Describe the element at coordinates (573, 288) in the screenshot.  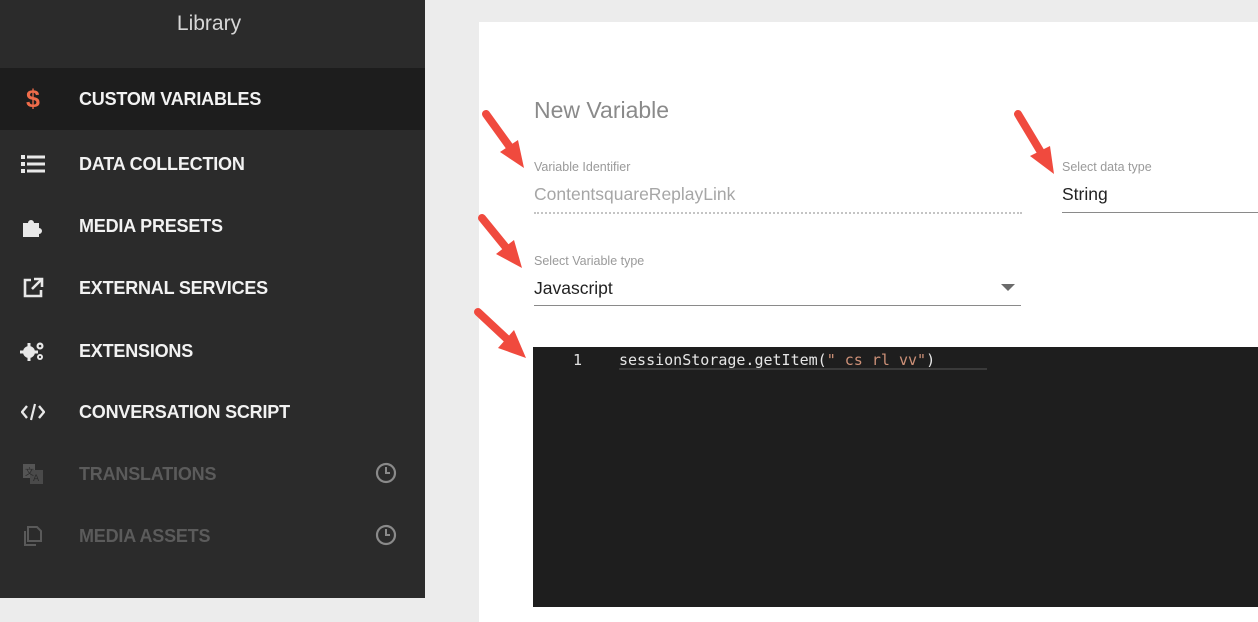
I see `variable-type-select: Javascript` at that location.